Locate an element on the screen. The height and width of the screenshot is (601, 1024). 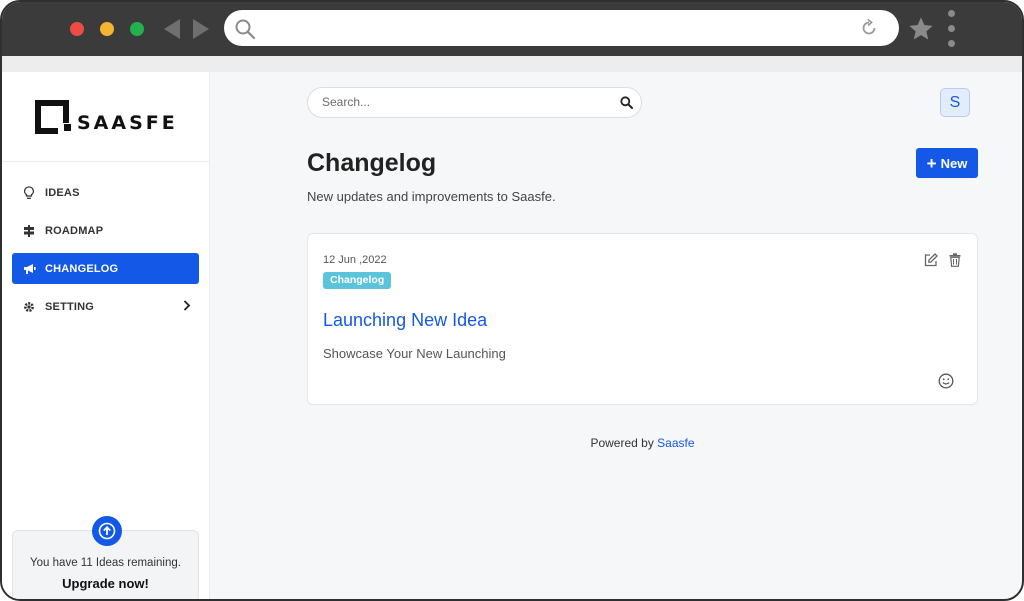
logo: SAASFE is located at coordinates (106, 117).